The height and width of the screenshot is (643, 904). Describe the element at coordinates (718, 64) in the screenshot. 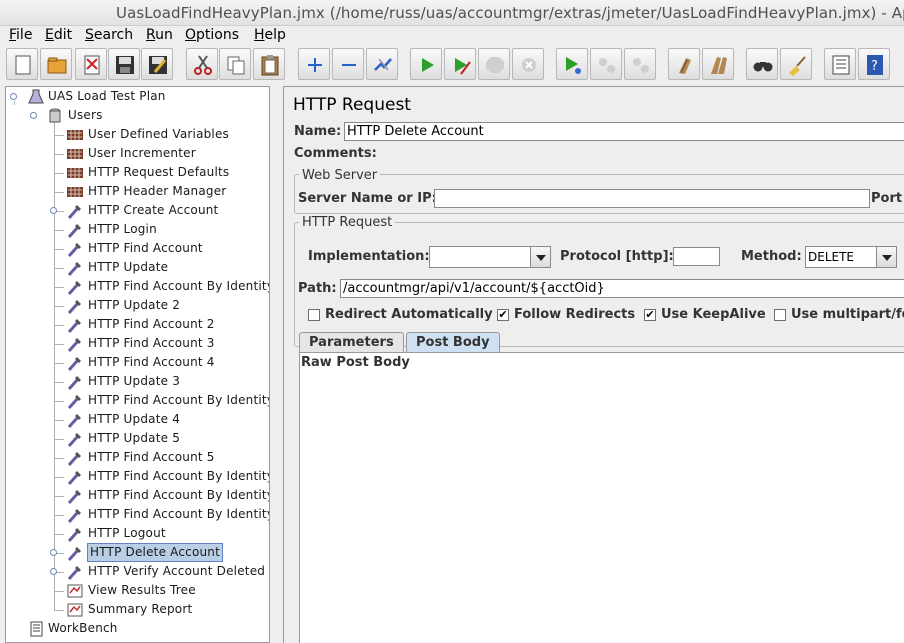

I see `clear-all-button` at that location.